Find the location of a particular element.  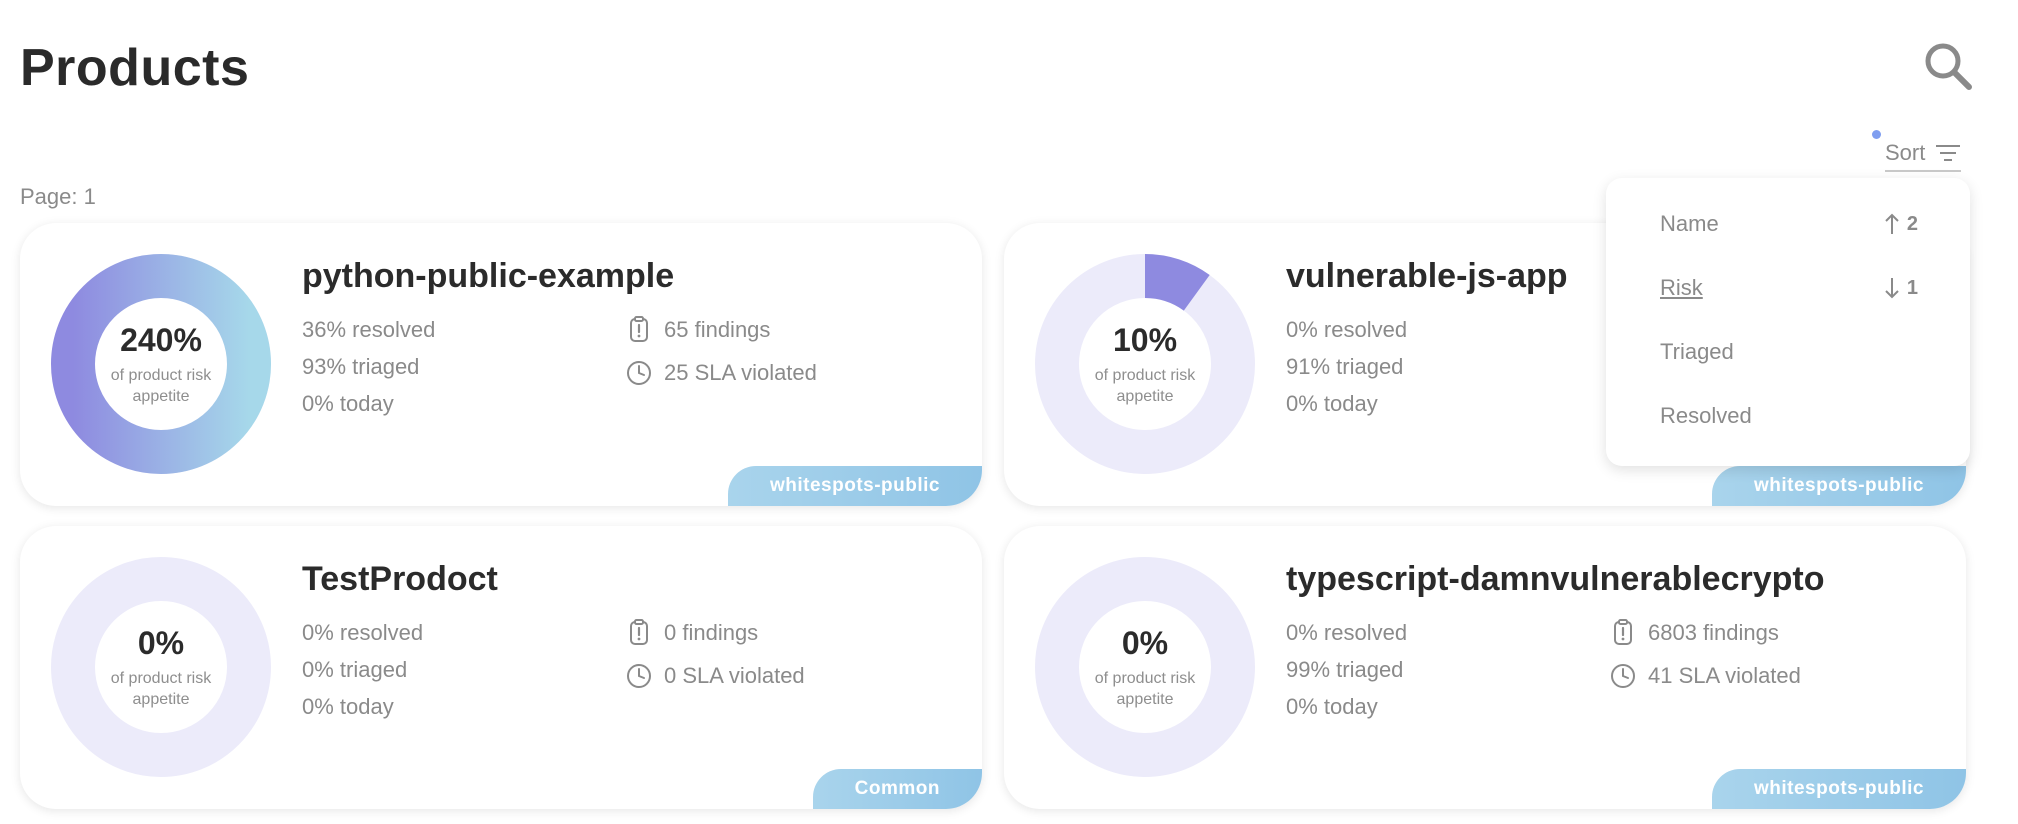

product-meta: 65 findings 25 SLA violated is located at coordinates (720, 351).